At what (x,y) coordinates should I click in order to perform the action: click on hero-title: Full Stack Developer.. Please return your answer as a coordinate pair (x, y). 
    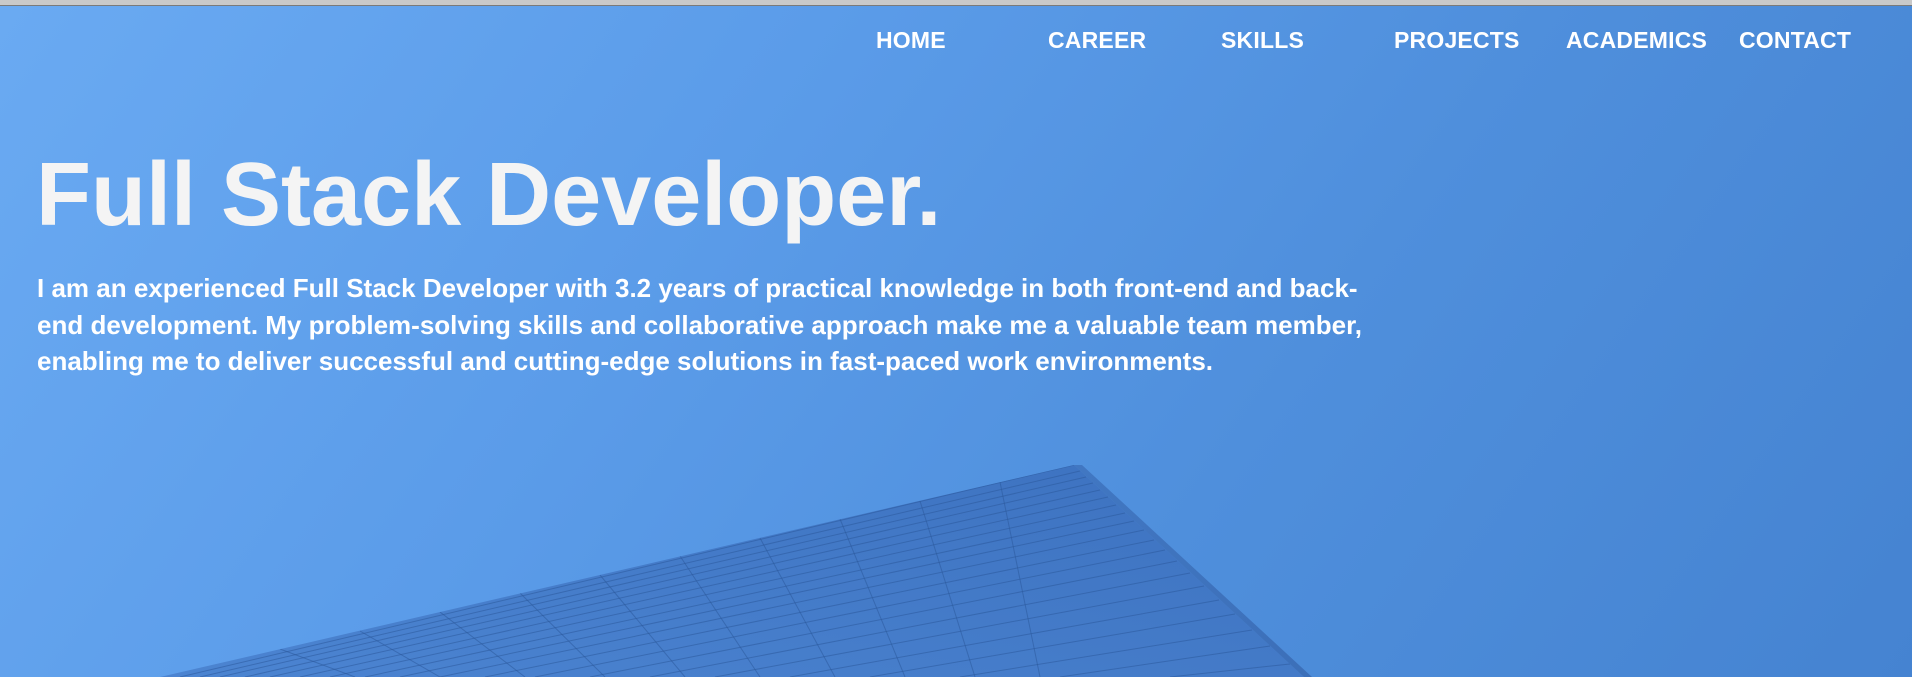
    Looking at the image, I should click on (489, 195).